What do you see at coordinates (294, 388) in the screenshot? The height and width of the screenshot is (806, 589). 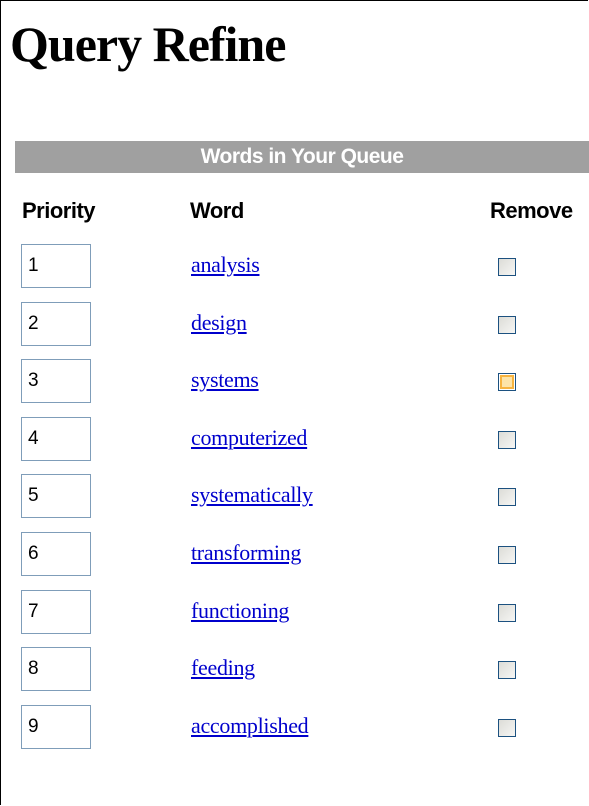 I see `queue-row: systems` at bounding box center [294, 388].